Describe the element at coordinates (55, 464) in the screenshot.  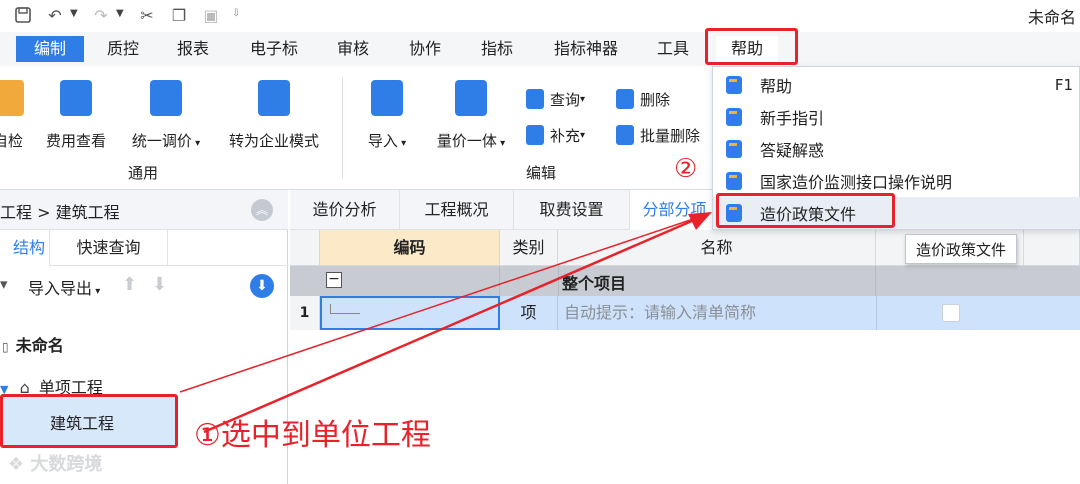
I see `watermark: ❖ 大数跨境` at that location.